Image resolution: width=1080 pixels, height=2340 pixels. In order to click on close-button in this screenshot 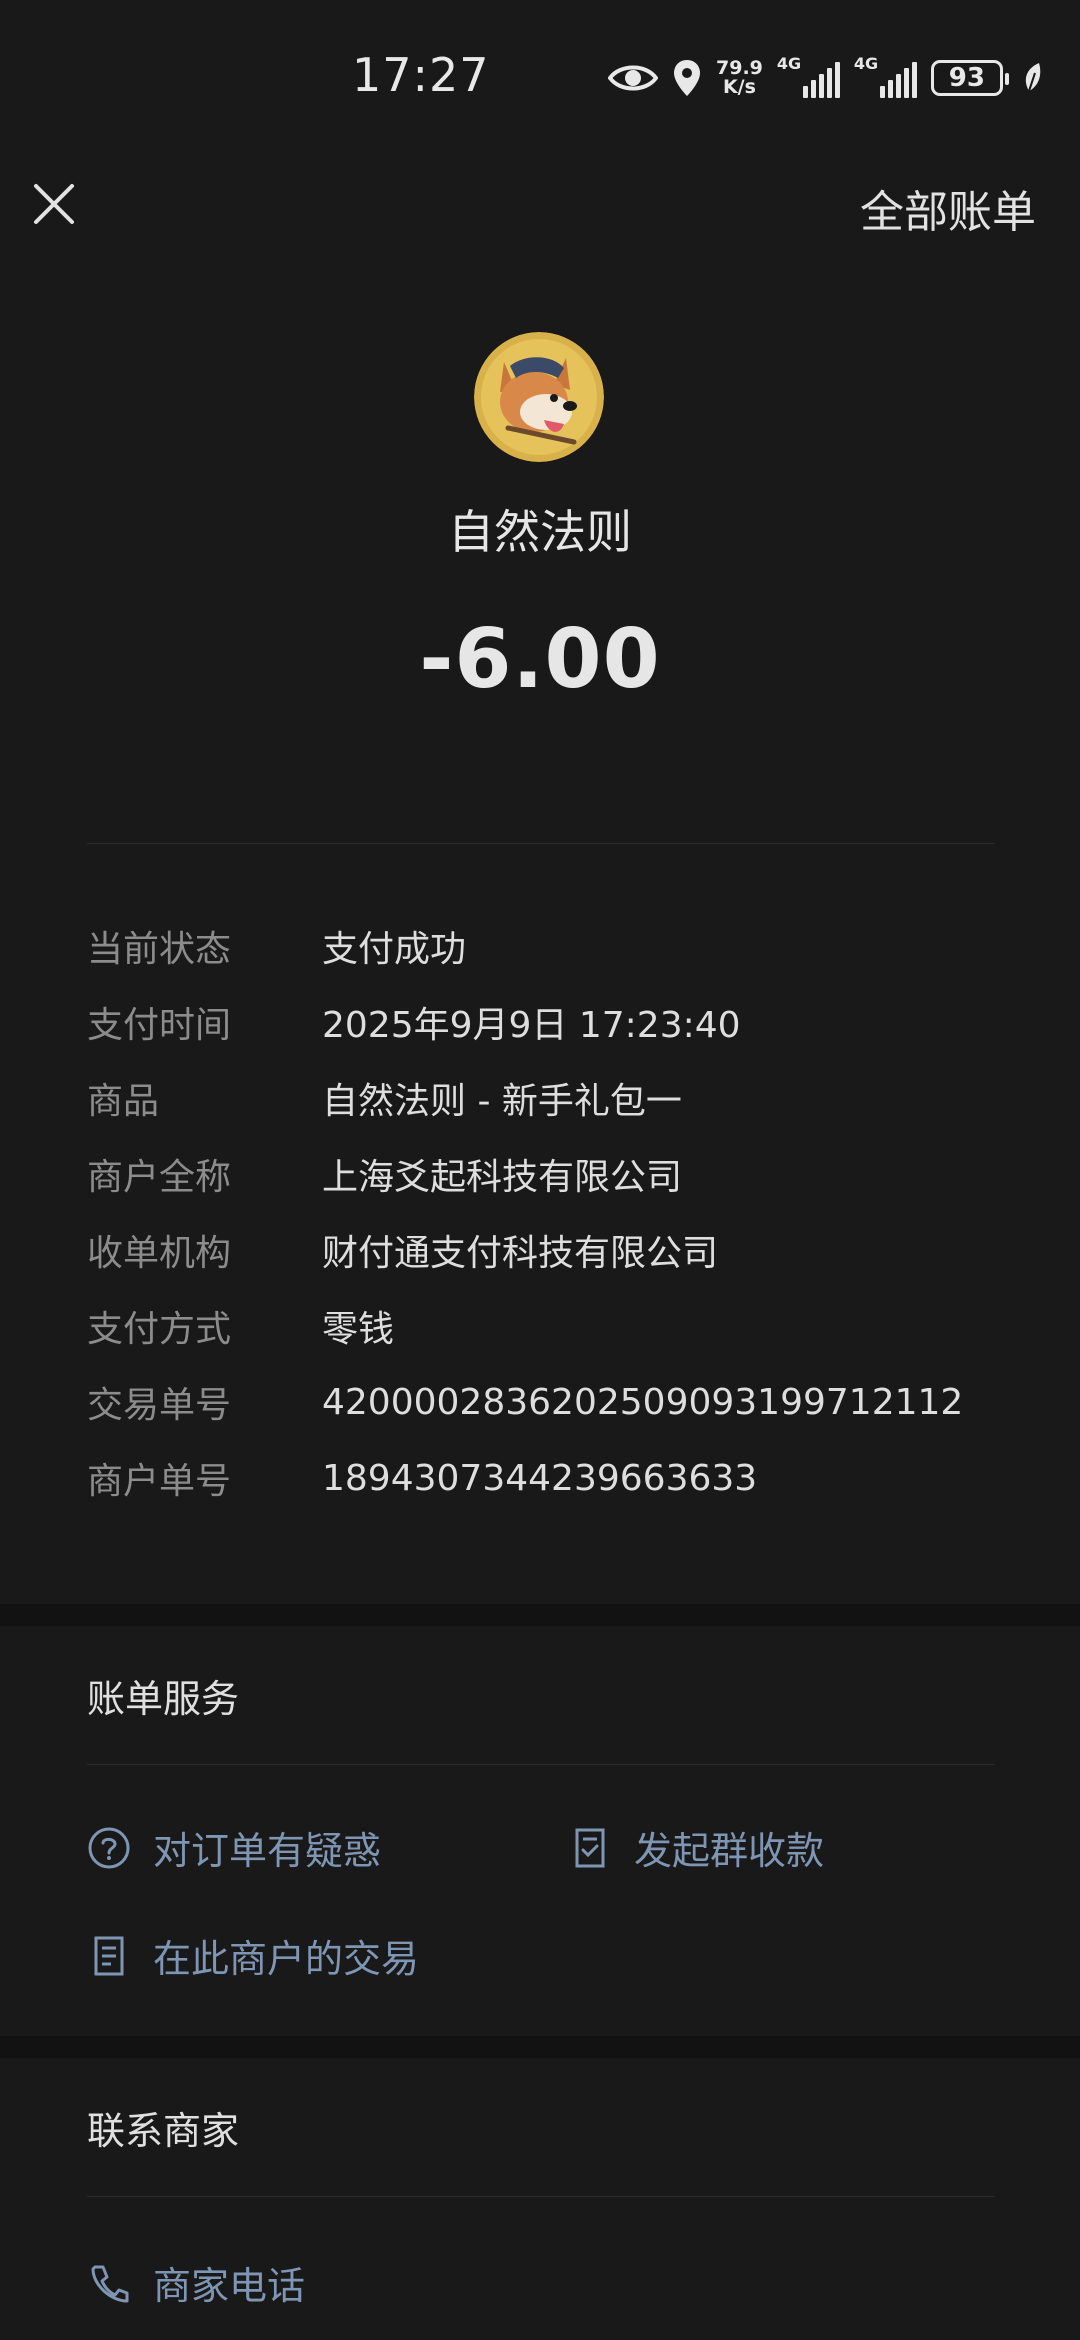, I will do `click(54, 204)`.